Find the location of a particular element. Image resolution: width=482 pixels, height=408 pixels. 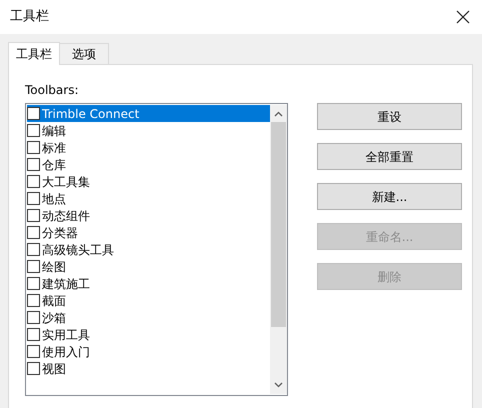

tab: 选项 is located at coordinates (84, 53).